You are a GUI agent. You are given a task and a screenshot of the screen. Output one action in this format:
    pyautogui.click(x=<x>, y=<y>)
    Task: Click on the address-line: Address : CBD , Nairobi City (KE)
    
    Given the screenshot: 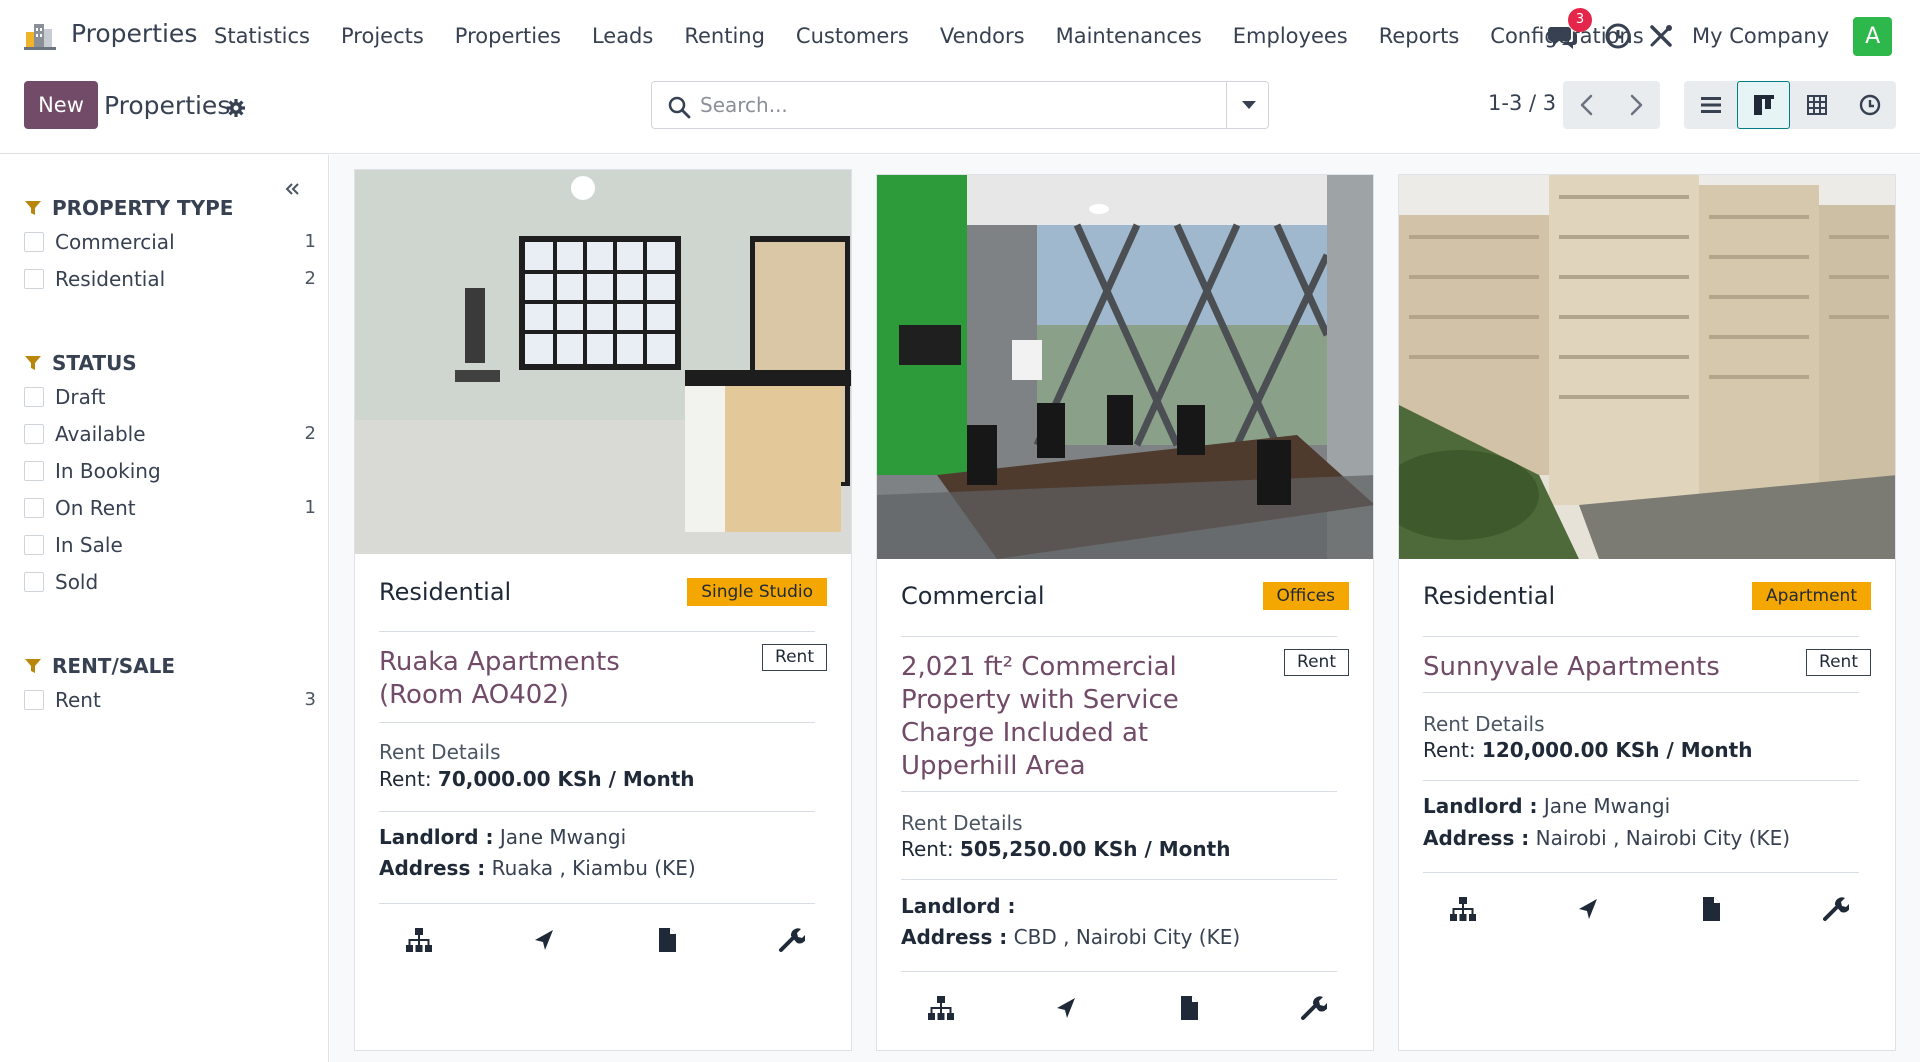 What is the action you would take?
    pyautogui.click(x=1070, y=937)
    